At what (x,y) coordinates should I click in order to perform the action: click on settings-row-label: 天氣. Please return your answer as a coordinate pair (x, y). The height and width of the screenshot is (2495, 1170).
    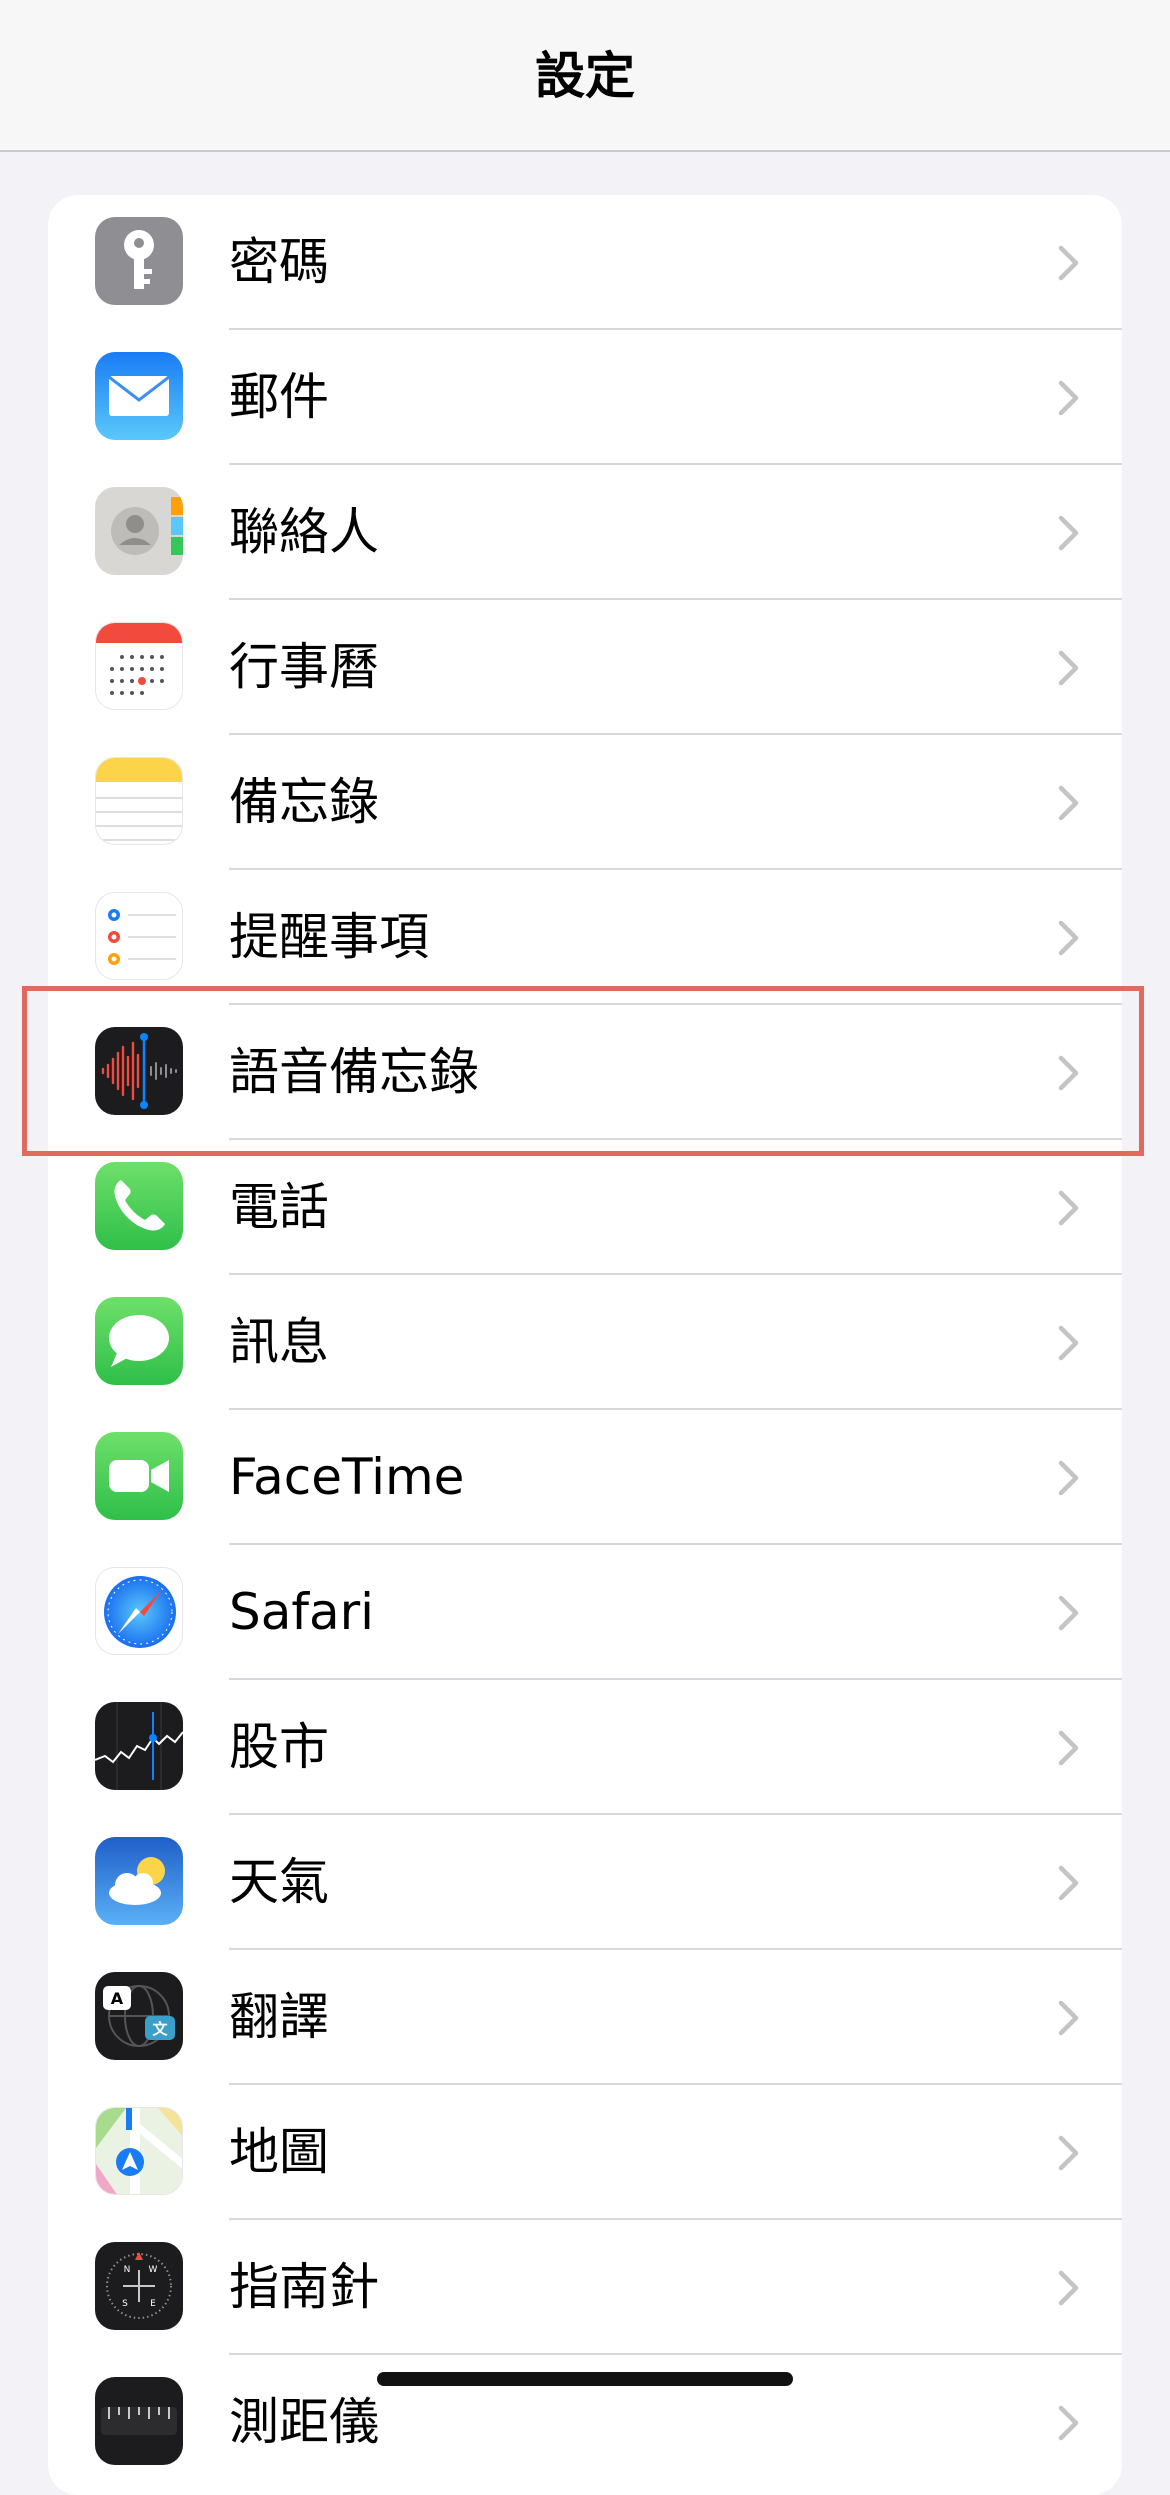
    Looking at the image, I should click on (279, 1882).